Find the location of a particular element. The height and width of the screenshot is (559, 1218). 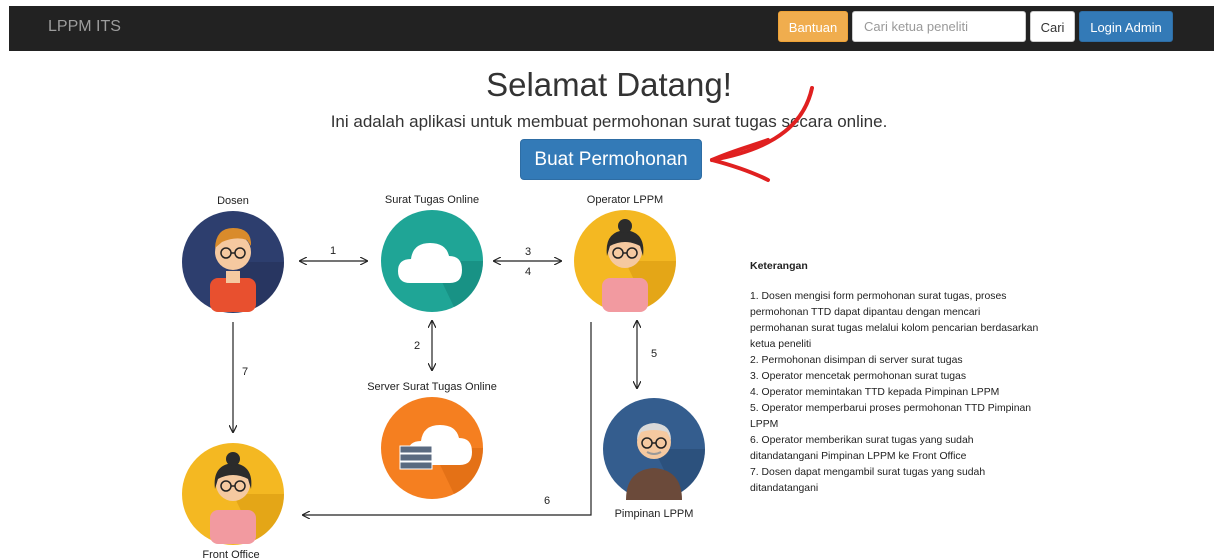

step-6-label: 6 is located at coordinates (547, 501).